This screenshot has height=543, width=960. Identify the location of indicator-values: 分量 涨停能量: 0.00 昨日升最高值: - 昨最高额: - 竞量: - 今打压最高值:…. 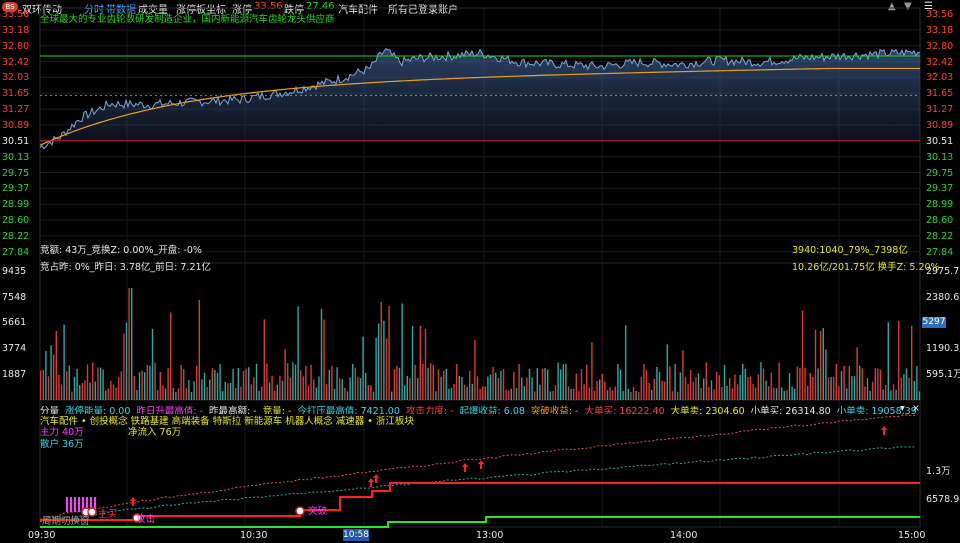
(480, 408).